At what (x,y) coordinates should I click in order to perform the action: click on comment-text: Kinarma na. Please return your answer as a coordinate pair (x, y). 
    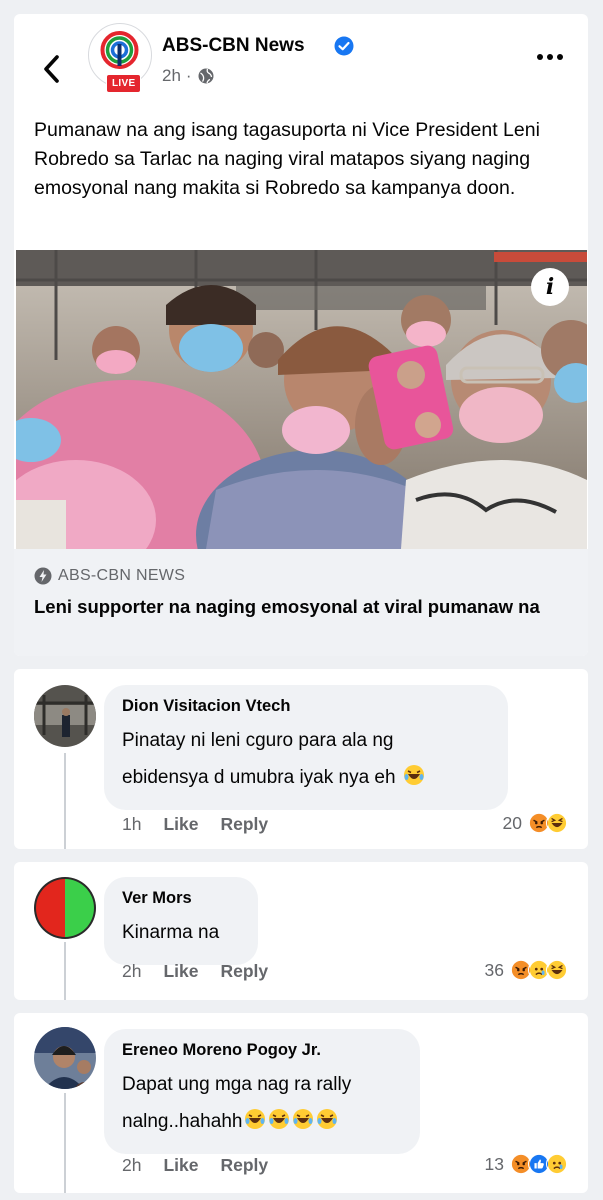
    Looking at the image, I should click on (171, 932).